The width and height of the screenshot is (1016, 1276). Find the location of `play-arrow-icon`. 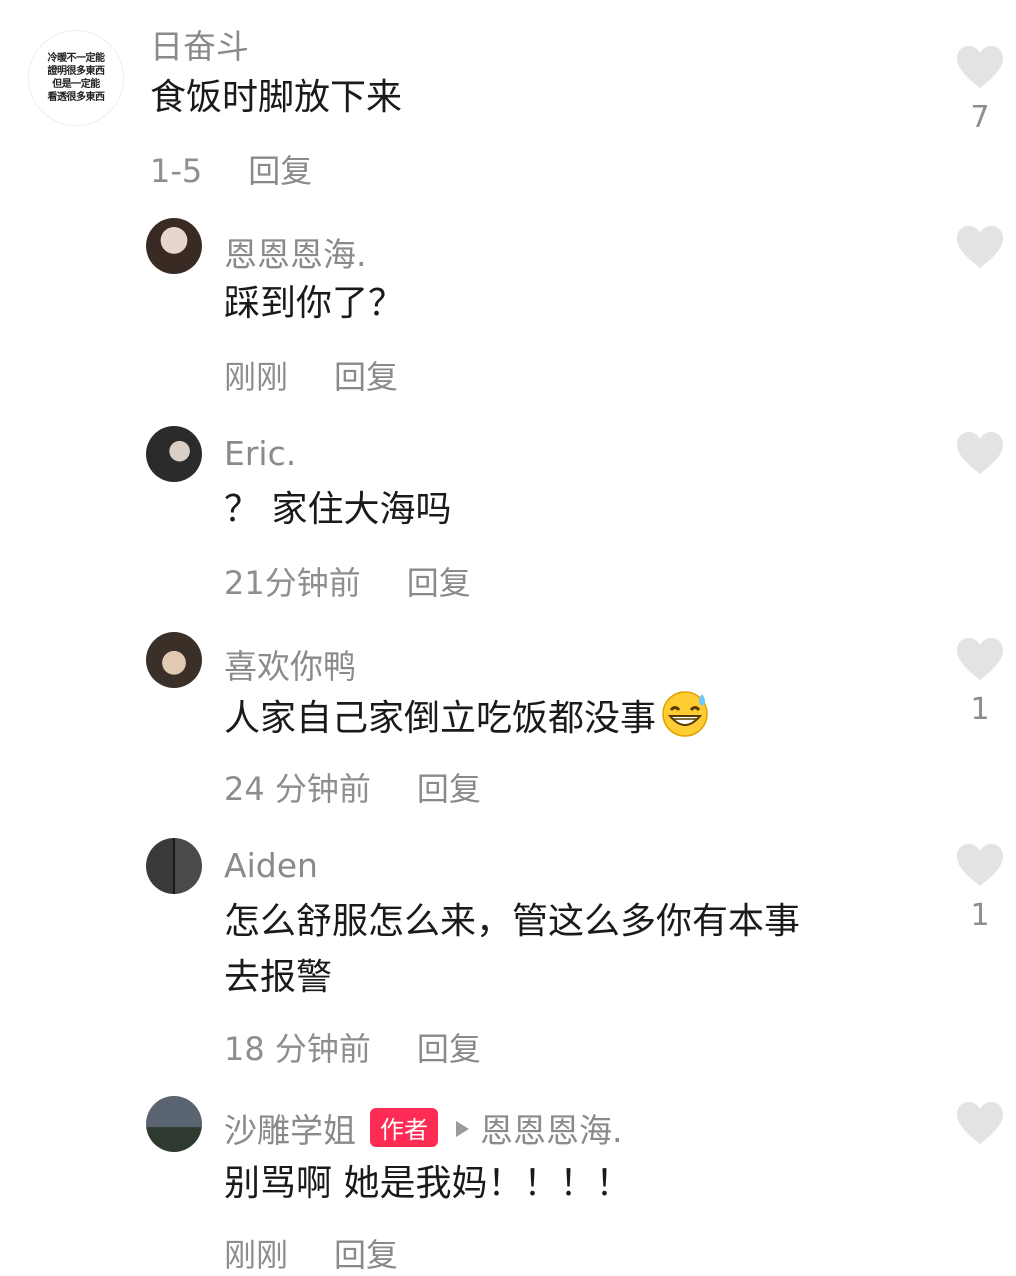

play-arrow-icon is located at coordinates (462, 1126).